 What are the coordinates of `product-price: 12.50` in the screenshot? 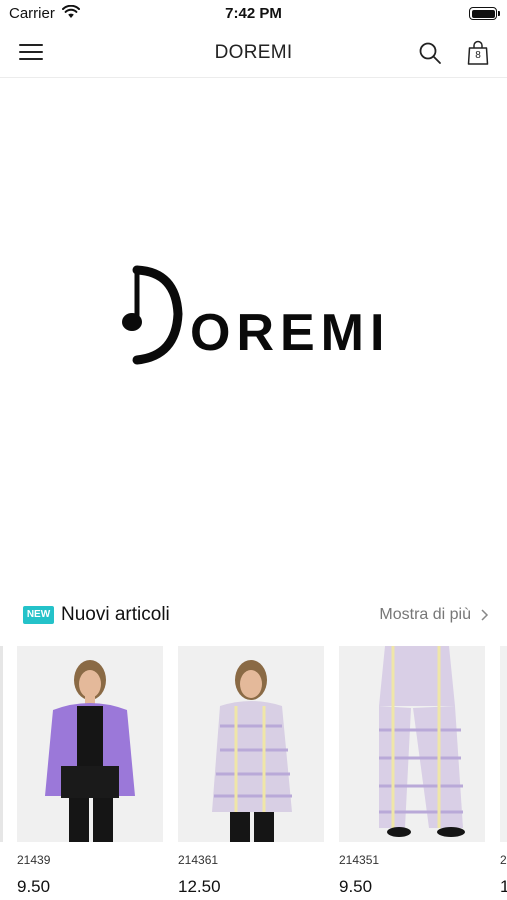 It's located at (199, 886).